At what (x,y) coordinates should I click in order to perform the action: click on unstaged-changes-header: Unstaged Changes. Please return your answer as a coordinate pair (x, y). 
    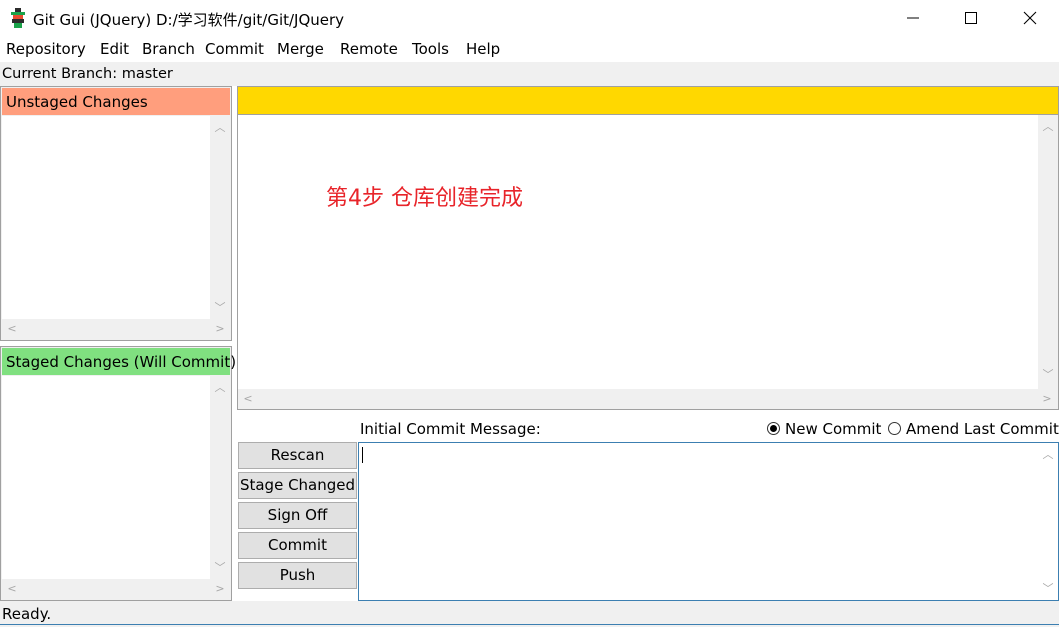
    Looking at the image, I should click on (116, 101).